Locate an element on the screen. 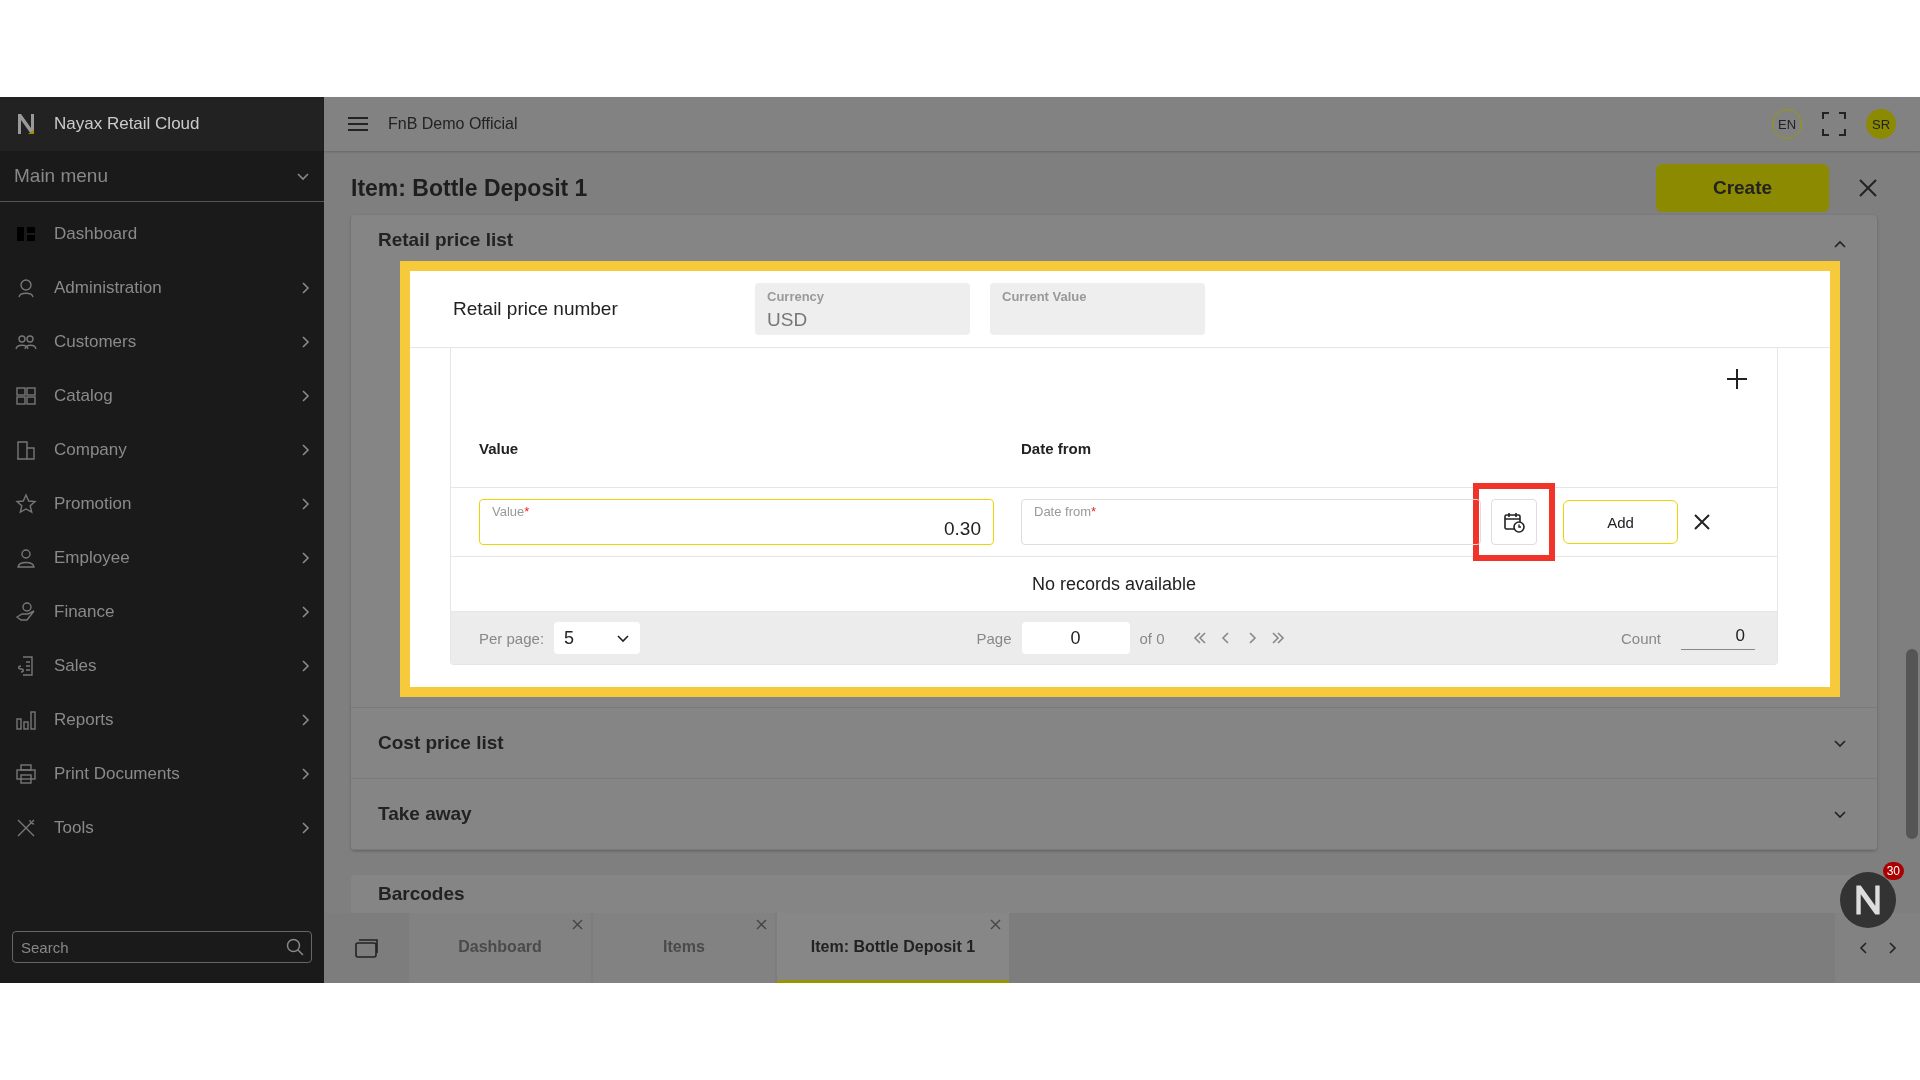 The height and width of the screenshot is (1080, 1920). notification-badge: 30 is located at coordinates (1893, 871).